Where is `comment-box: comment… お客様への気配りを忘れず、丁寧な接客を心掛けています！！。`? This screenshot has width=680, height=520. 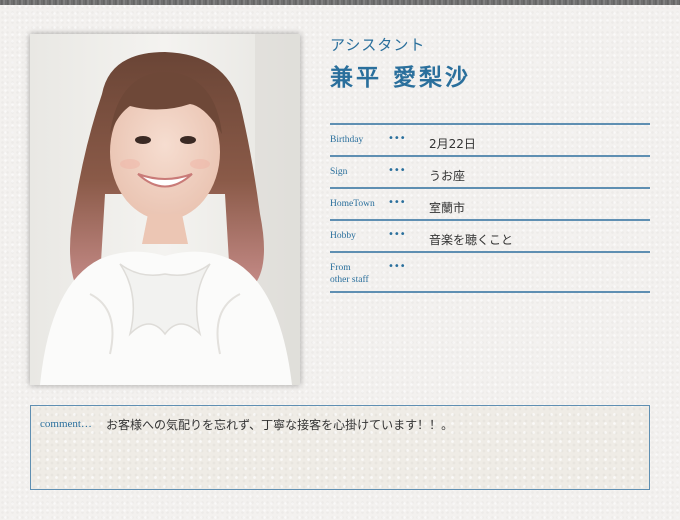
comment-box: comment… お客様への気配りを忘れず、丁寧な接客を心掛けています！！。 is located at coordinates (340, 447).